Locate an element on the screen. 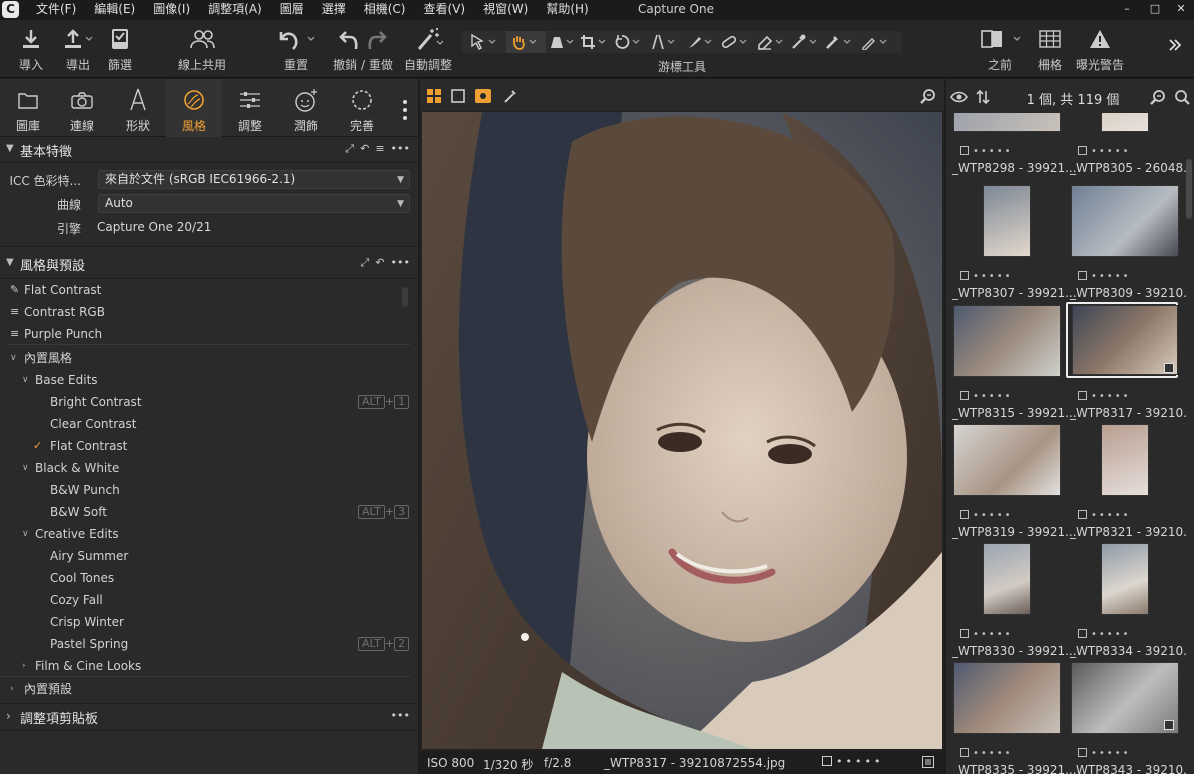  tab-refine: 完善 is located at coordinates (362, 108).